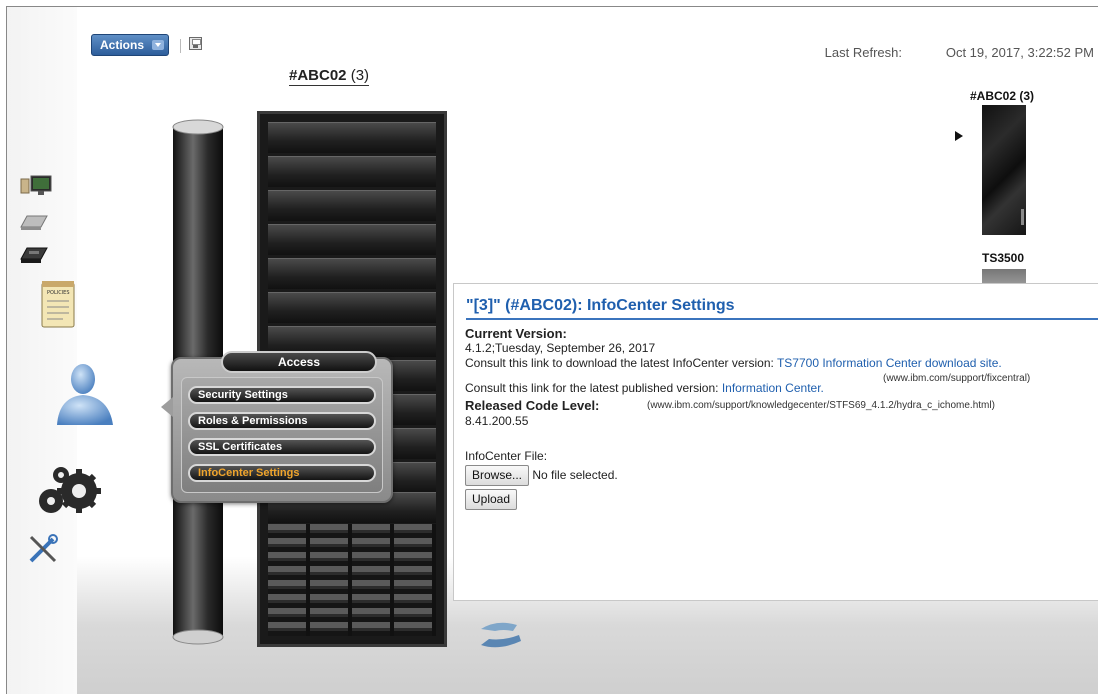 This screenshot has width=1098, height=694. Describe the element at coordinates (959, 136) in the screenshot. I see `play-arrow-icon` at that location.